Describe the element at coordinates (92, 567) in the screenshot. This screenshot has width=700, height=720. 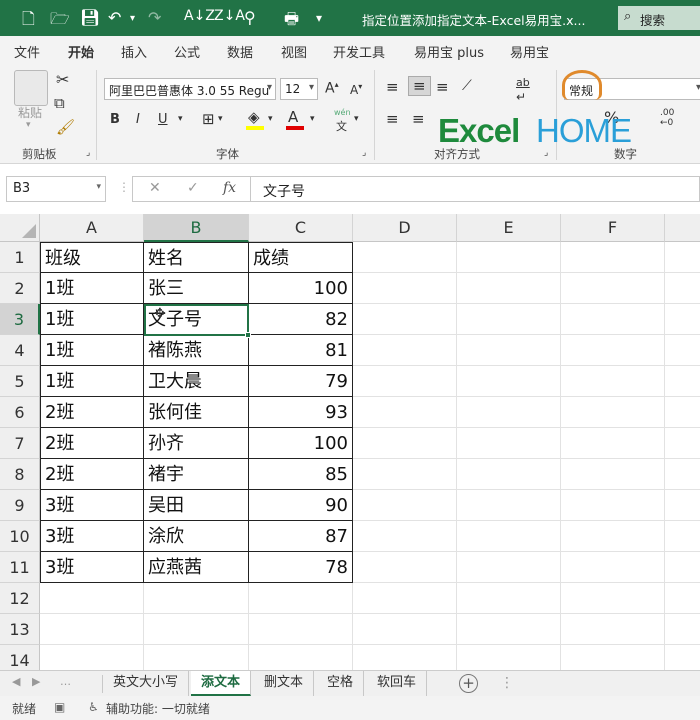
I see `cell: 3班` at that location.